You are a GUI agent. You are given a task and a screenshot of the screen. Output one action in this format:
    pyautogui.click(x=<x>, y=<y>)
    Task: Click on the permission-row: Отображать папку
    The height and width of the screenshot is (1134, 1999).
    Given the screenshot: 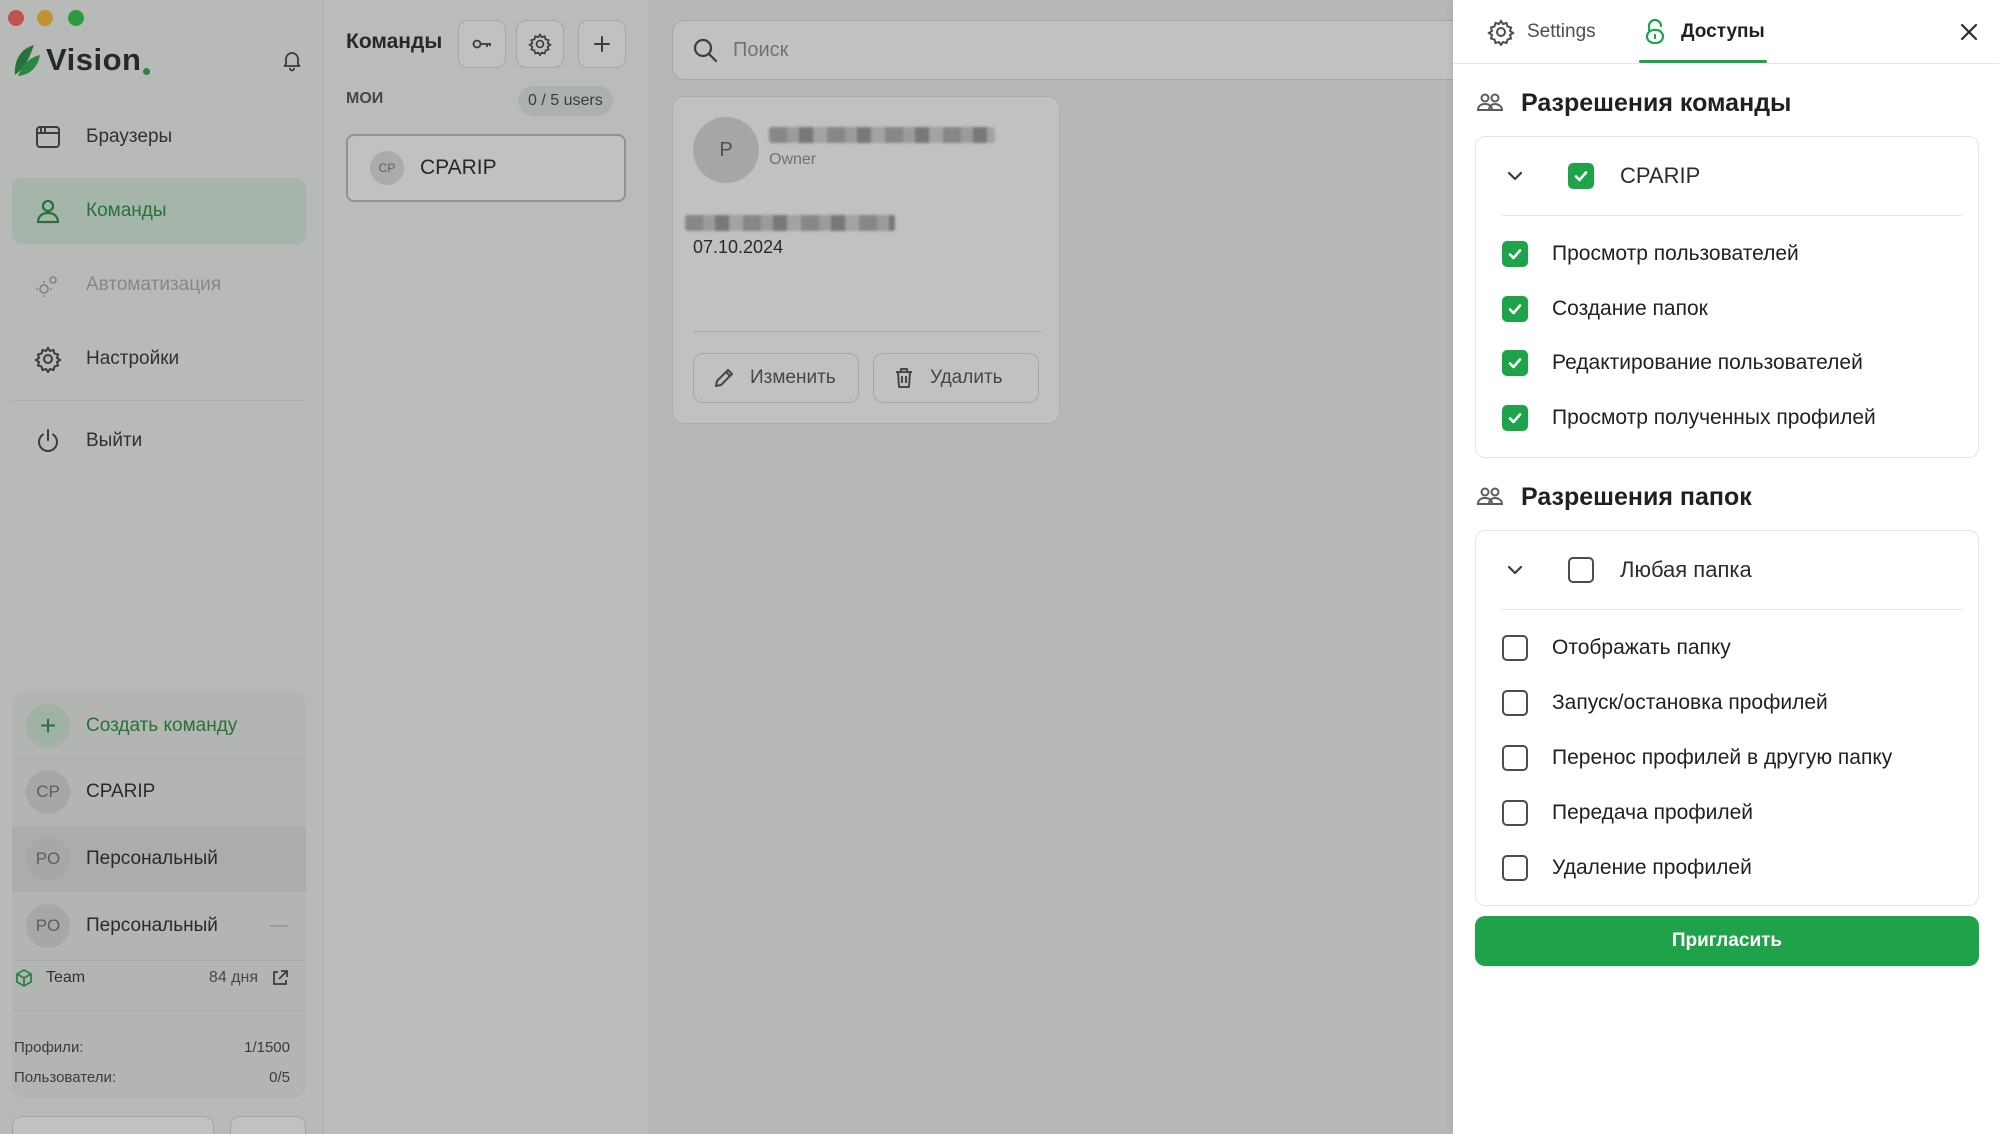 What is the action you would take?
    pyautogui.click(x=1737, y=648)
    